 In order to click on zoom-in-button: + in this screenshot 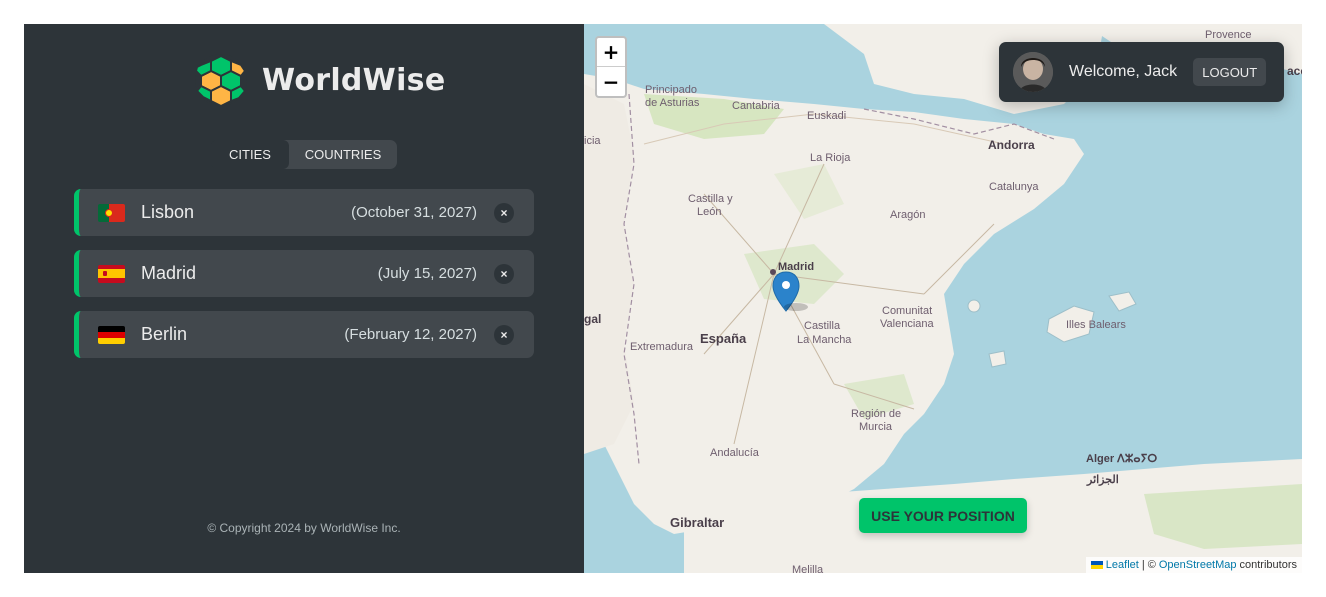, I will do `click(611, 52)`.